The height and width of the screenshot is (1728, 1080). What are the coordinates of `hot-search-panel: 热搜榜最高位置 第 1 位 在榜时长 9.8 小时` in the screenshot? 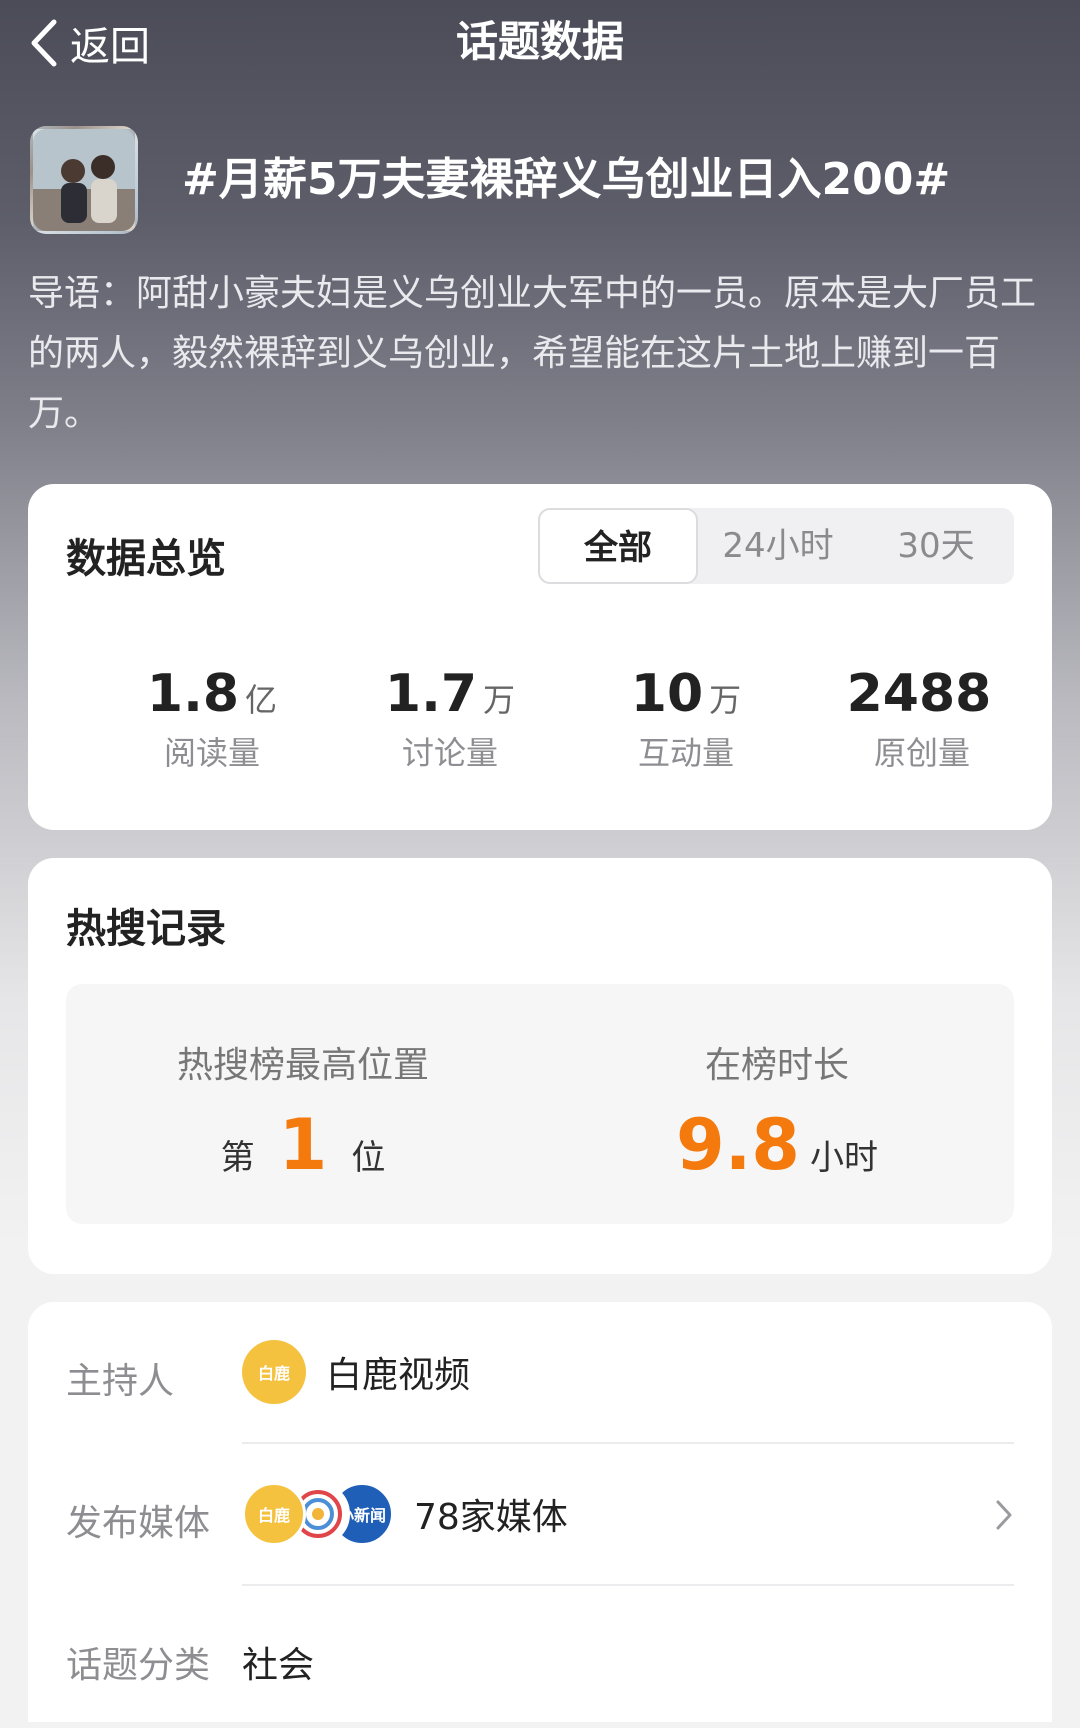 It's located at (540, 1104).